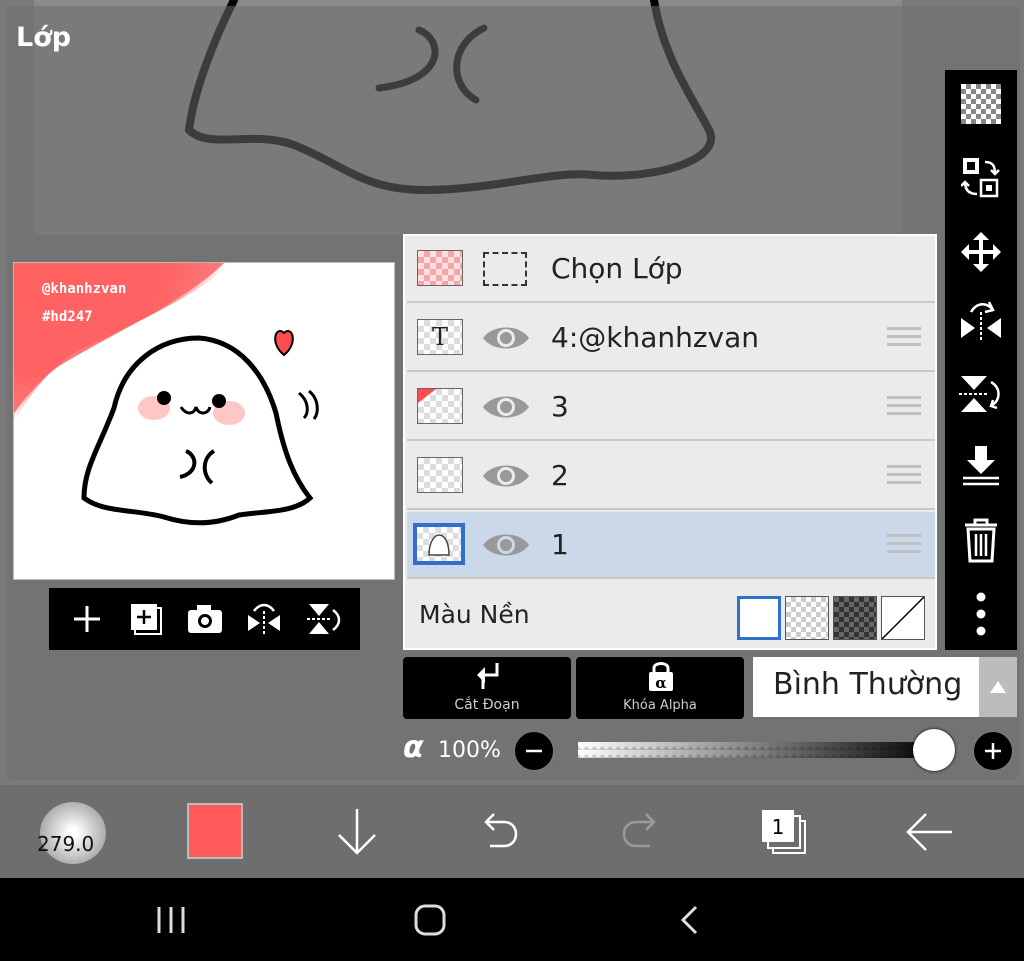 Image resolution: width=1024 pixels, height=961 pixels. Describe the element at coordinates (560, 544) in the screenshot. I see `layer-name: 1` at that location.